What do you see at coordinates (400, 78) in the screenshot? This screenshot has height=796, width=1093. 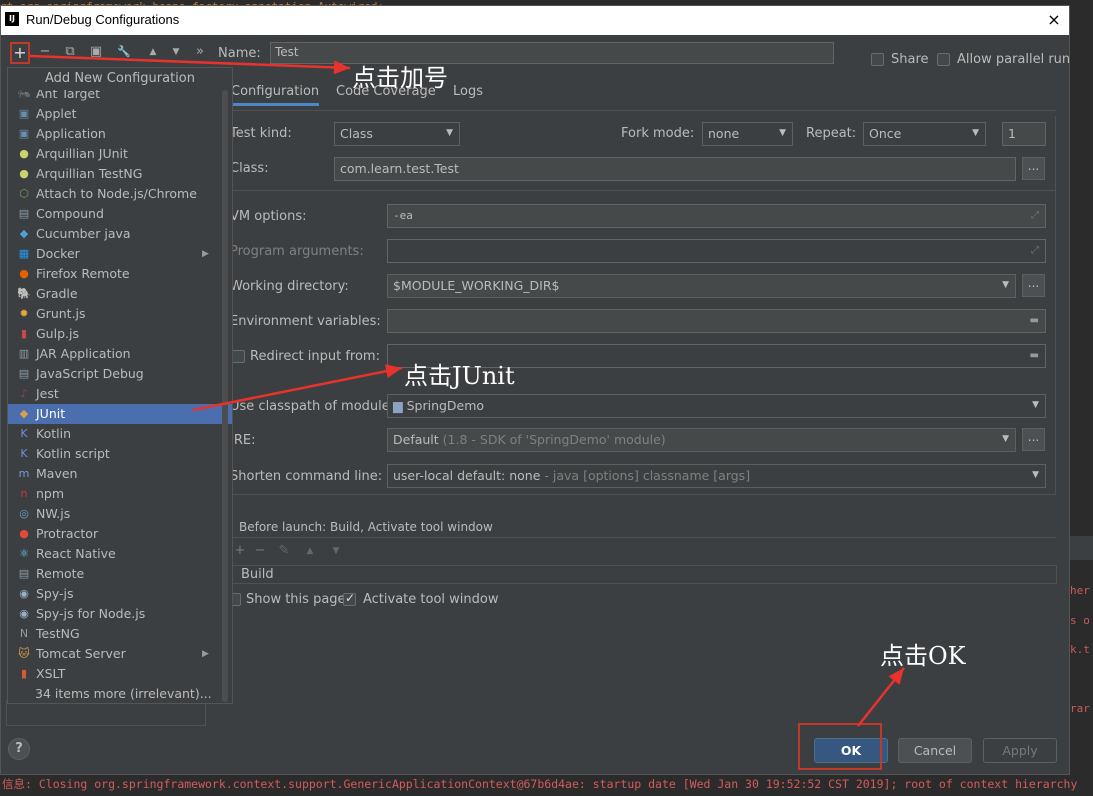 I see `annotation-click-plus: 点击加号` at bounding box center [400, 78].